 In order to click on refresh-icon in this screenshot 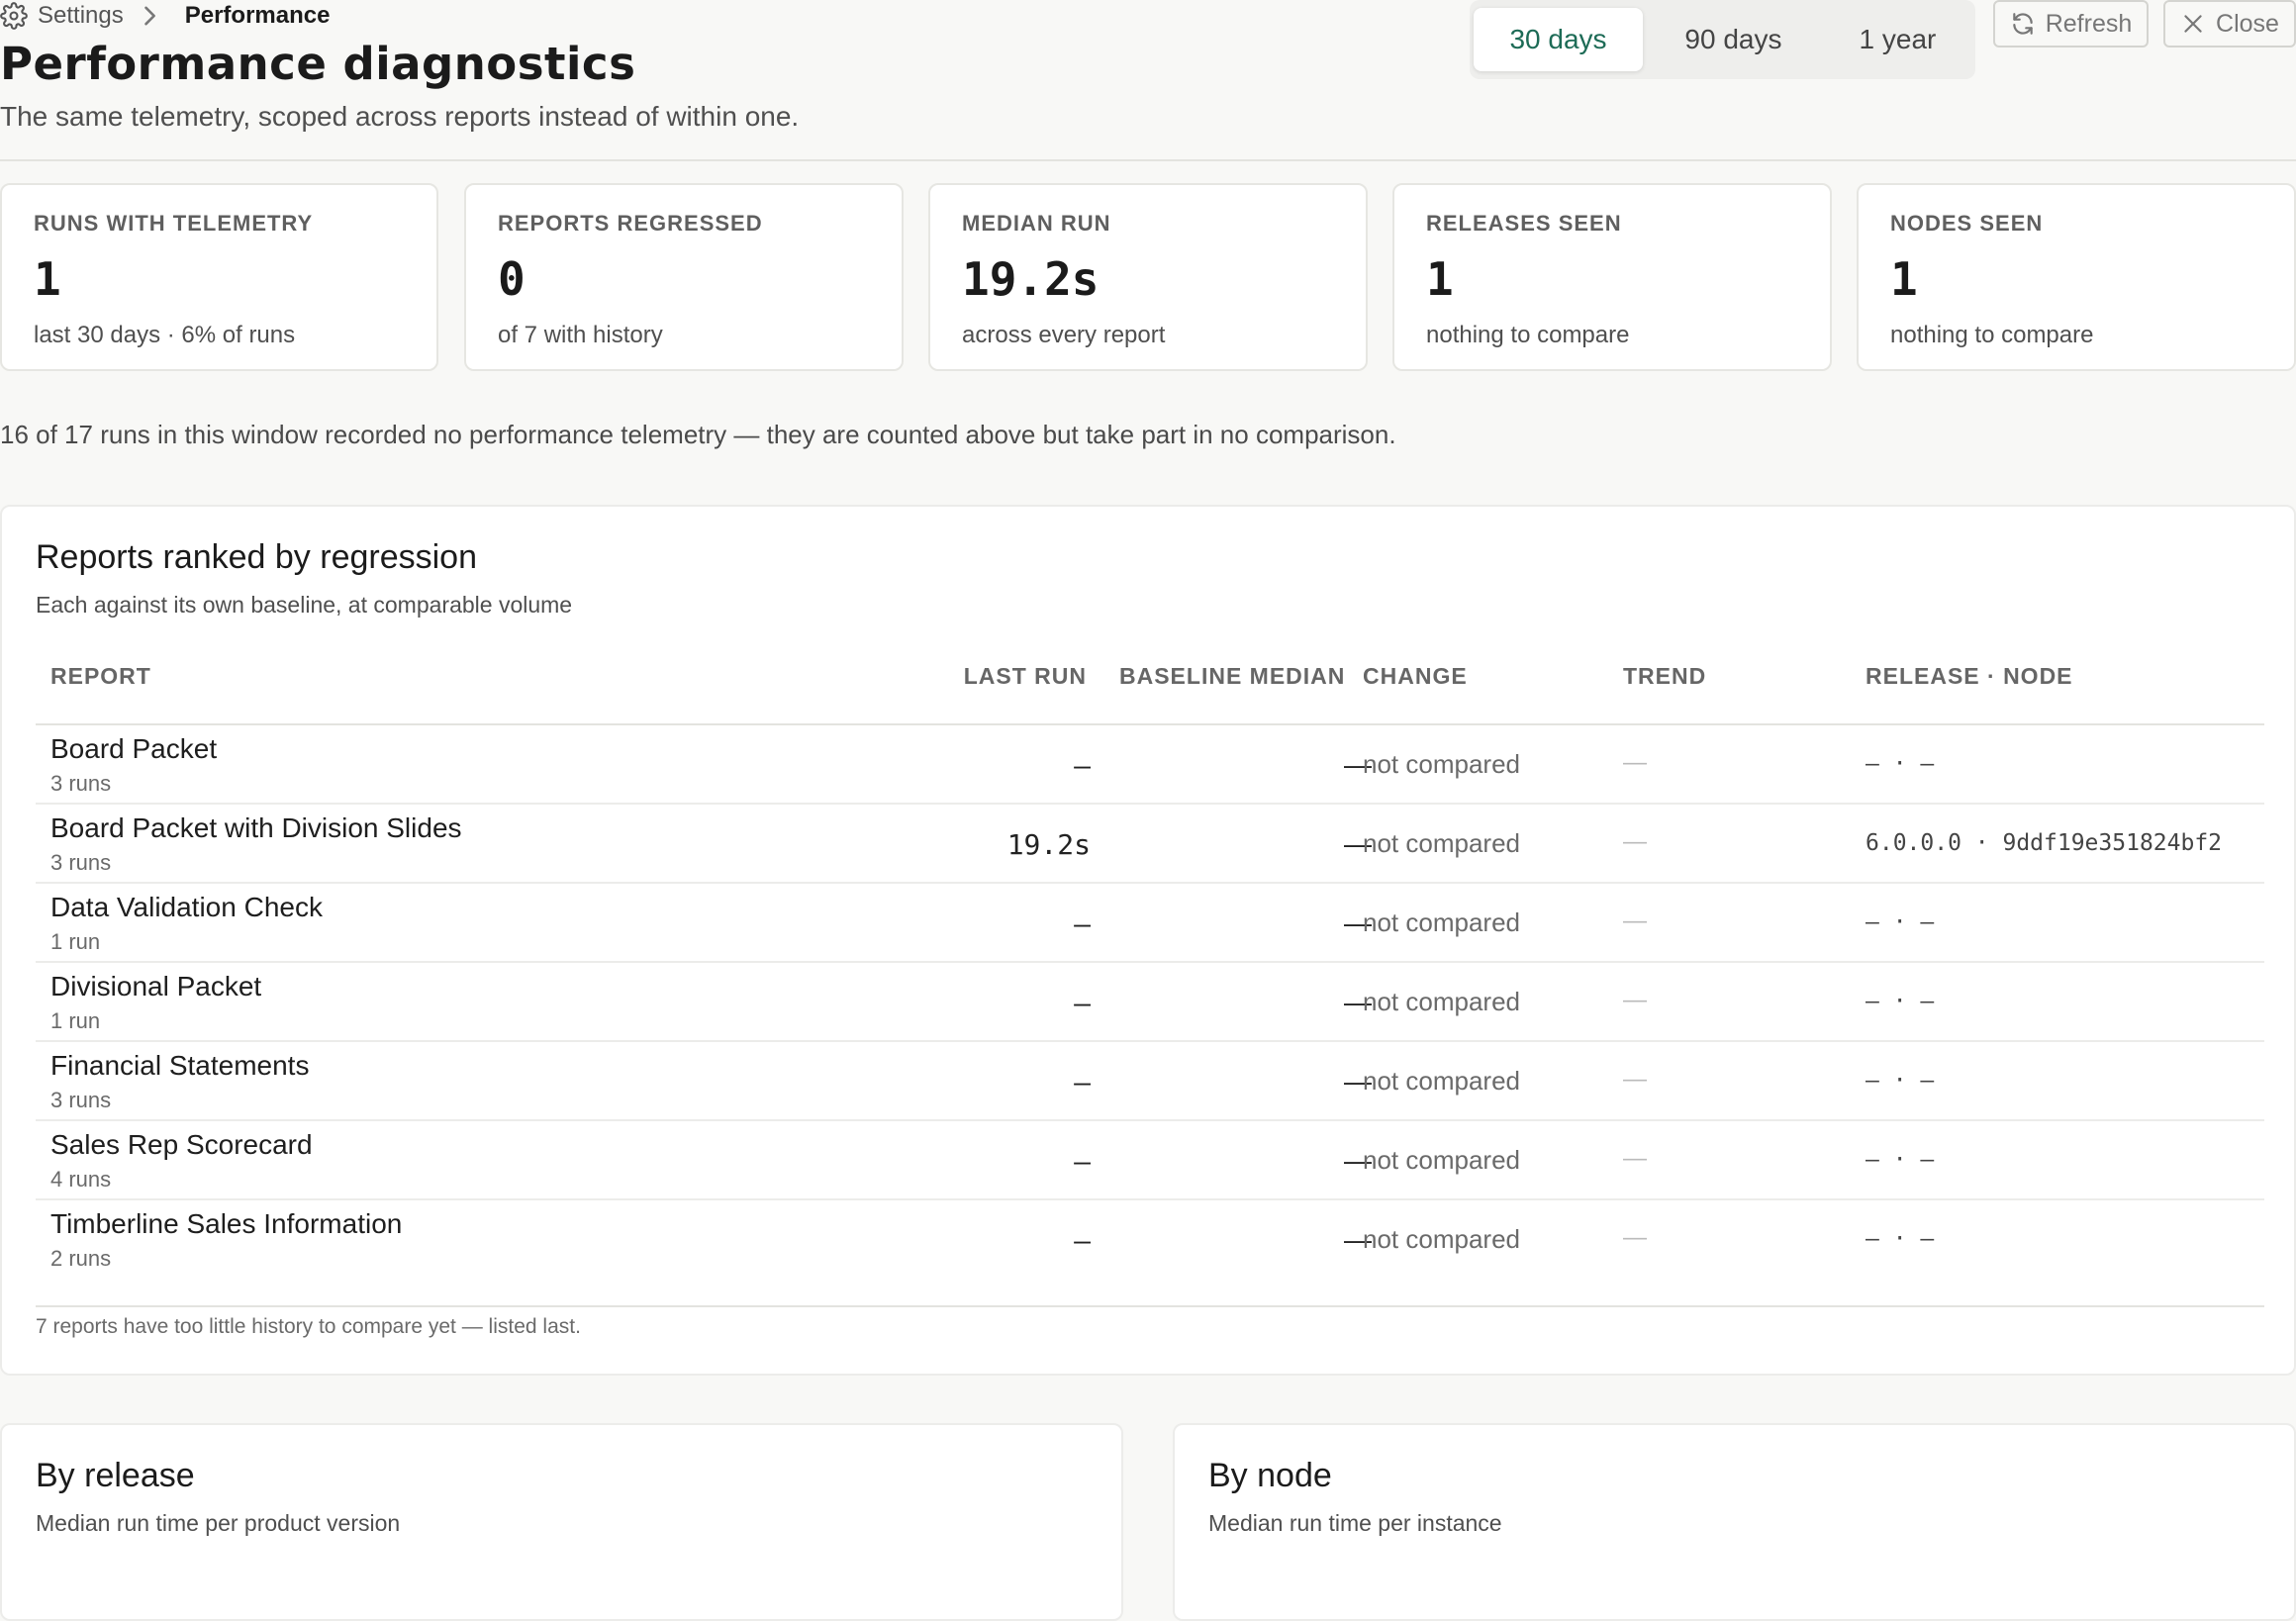, I will do `click(2022, 24)`.